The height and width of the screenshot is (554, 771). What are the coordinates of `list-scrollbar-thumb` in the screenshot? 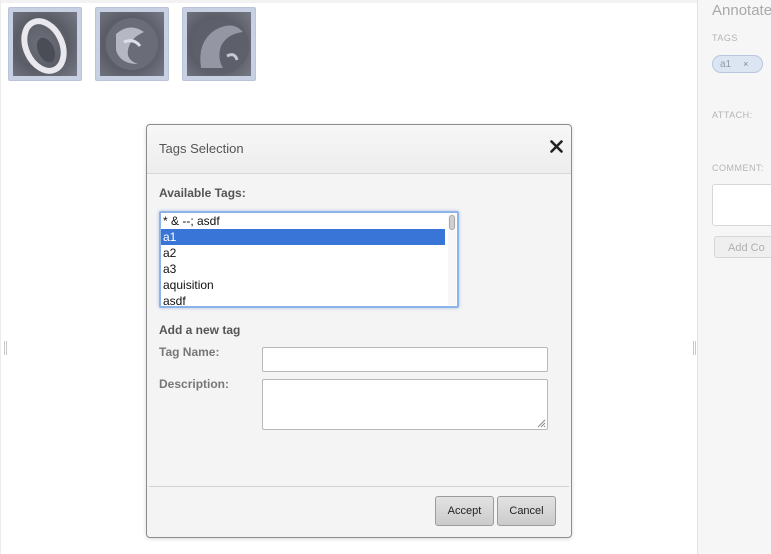 It's located at (452, 222).